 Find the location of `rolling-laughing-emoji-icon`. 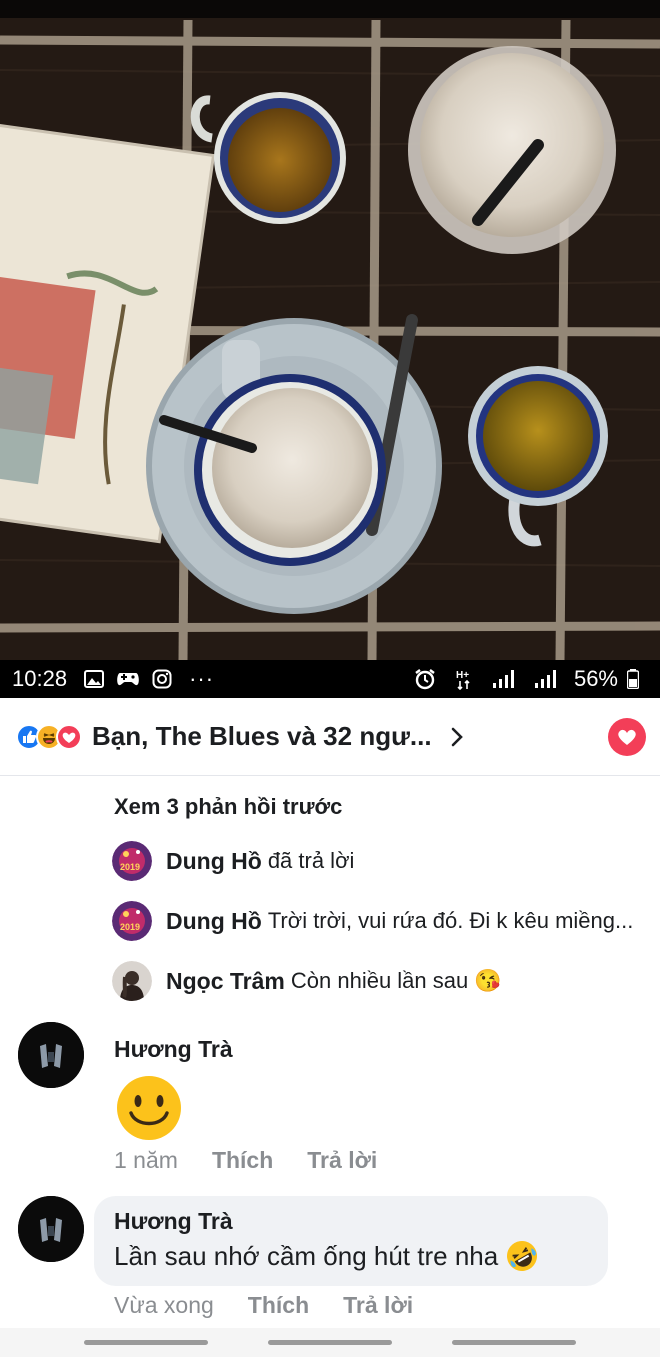

rolling-laughing-emoji-icon is located at coordinates (522, 1256).